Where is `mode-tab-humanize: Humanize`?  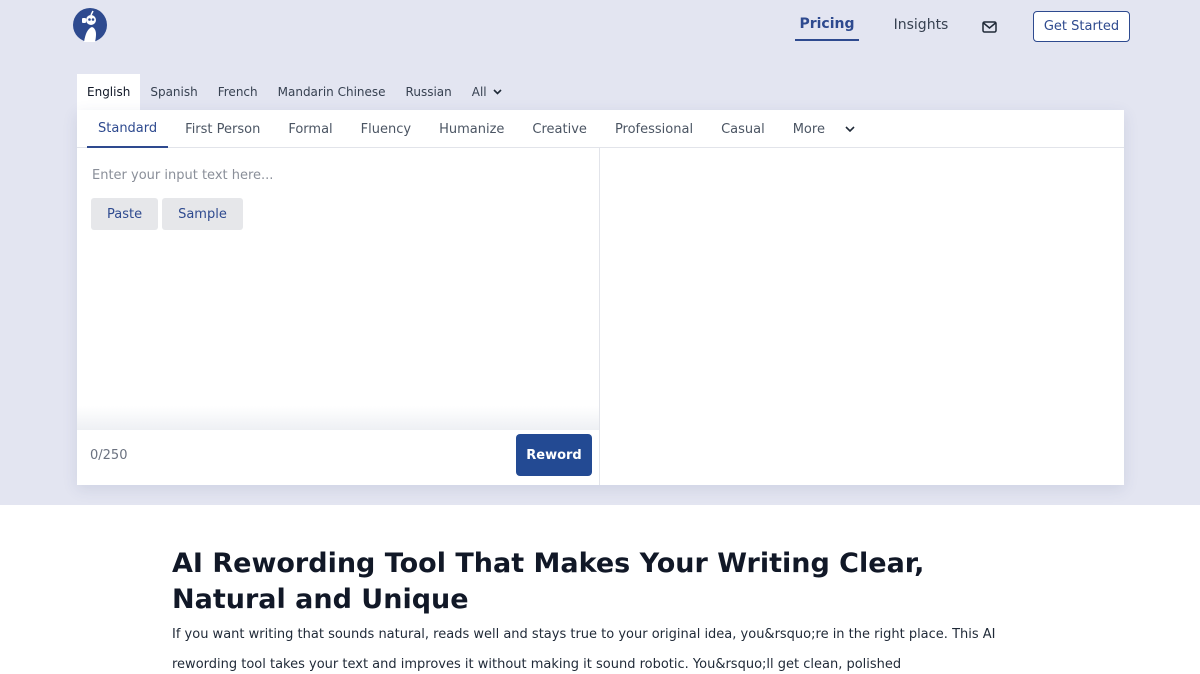
mode-tab-humanize: Humanize is located at coordinates (471, 129).